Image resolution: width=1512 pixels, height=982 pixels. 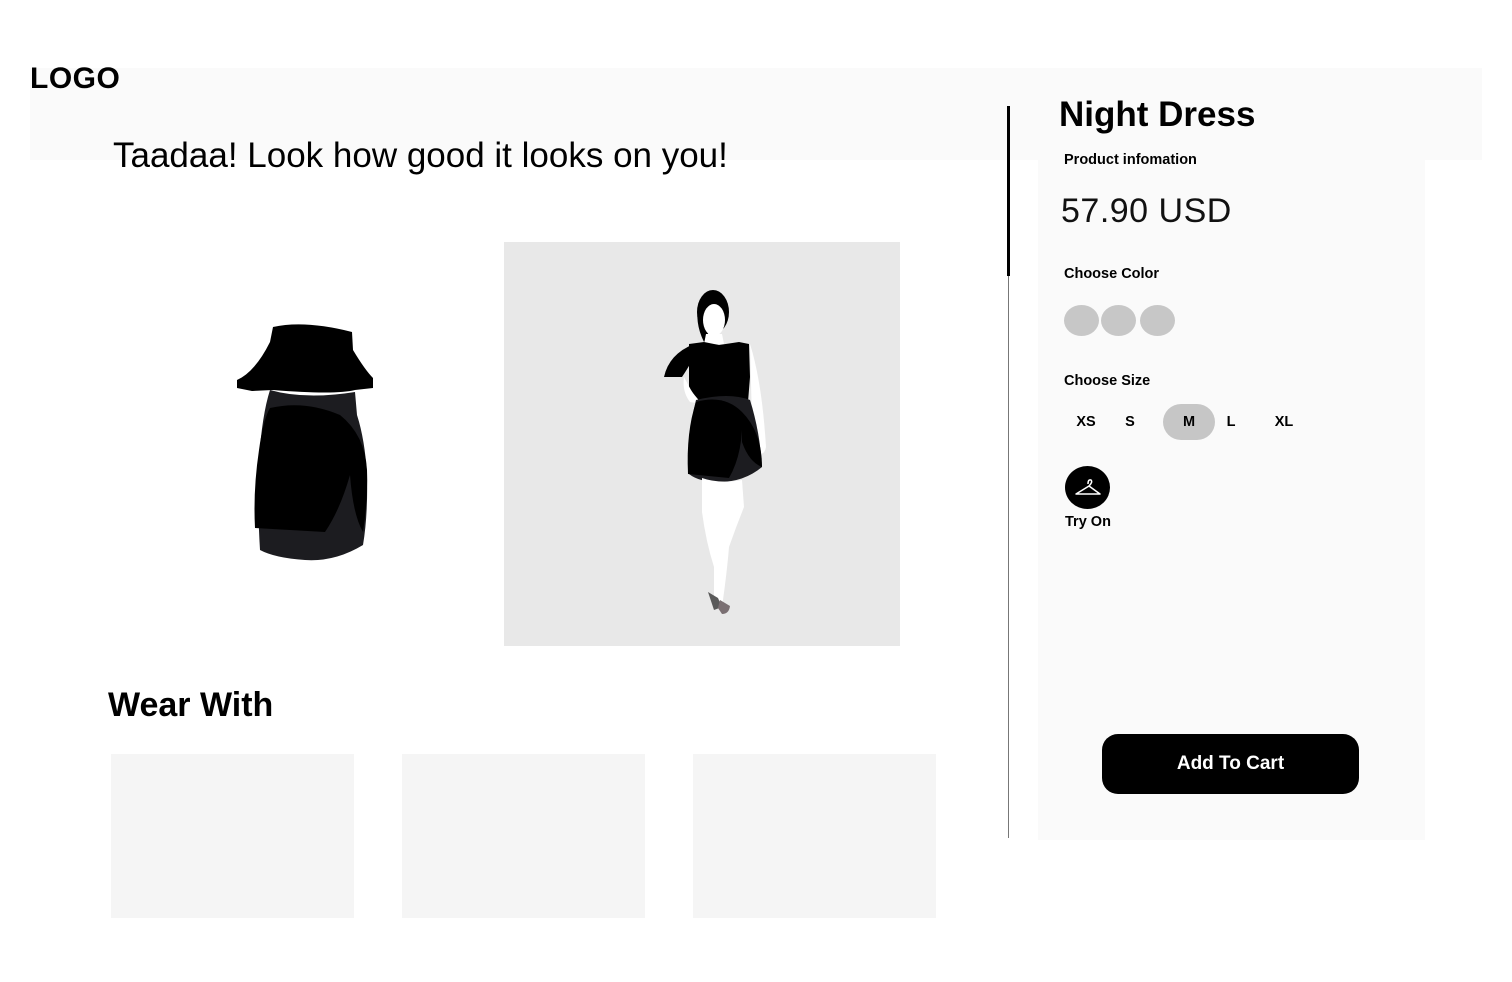 What do you see at coordinates (1284, 422) in the screenshot?
I see `size-option-xl: XL` at bounding box center [1284, 422].